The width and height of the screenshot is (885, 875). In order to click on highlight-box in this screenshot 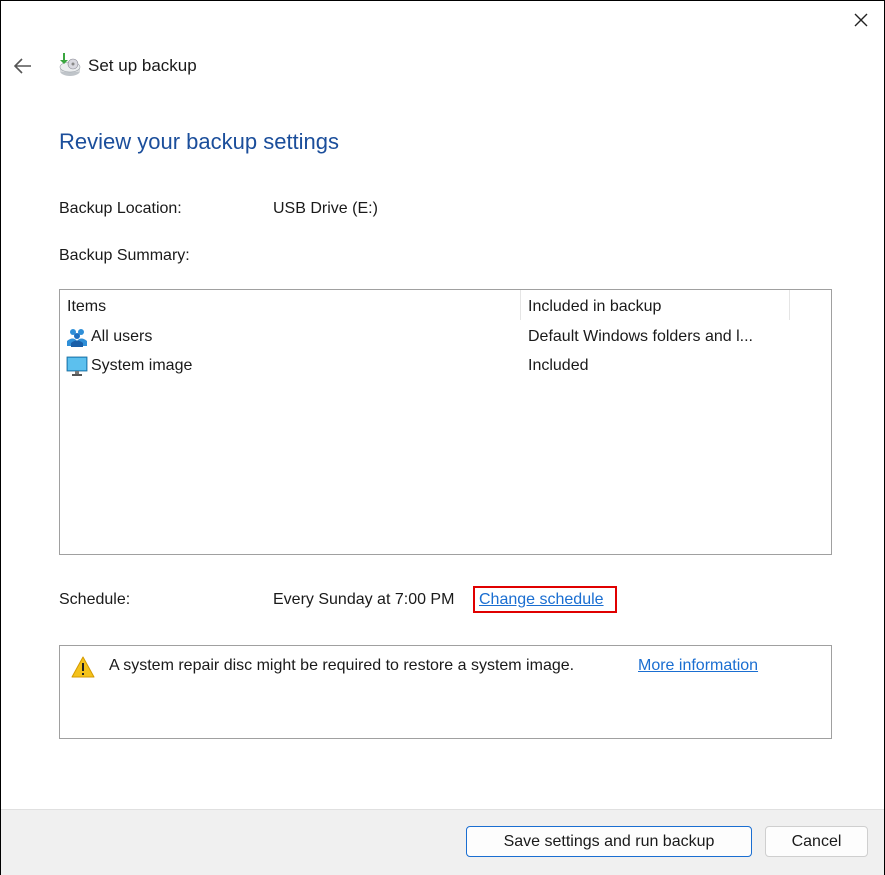, I will do `click(545, 599)`.